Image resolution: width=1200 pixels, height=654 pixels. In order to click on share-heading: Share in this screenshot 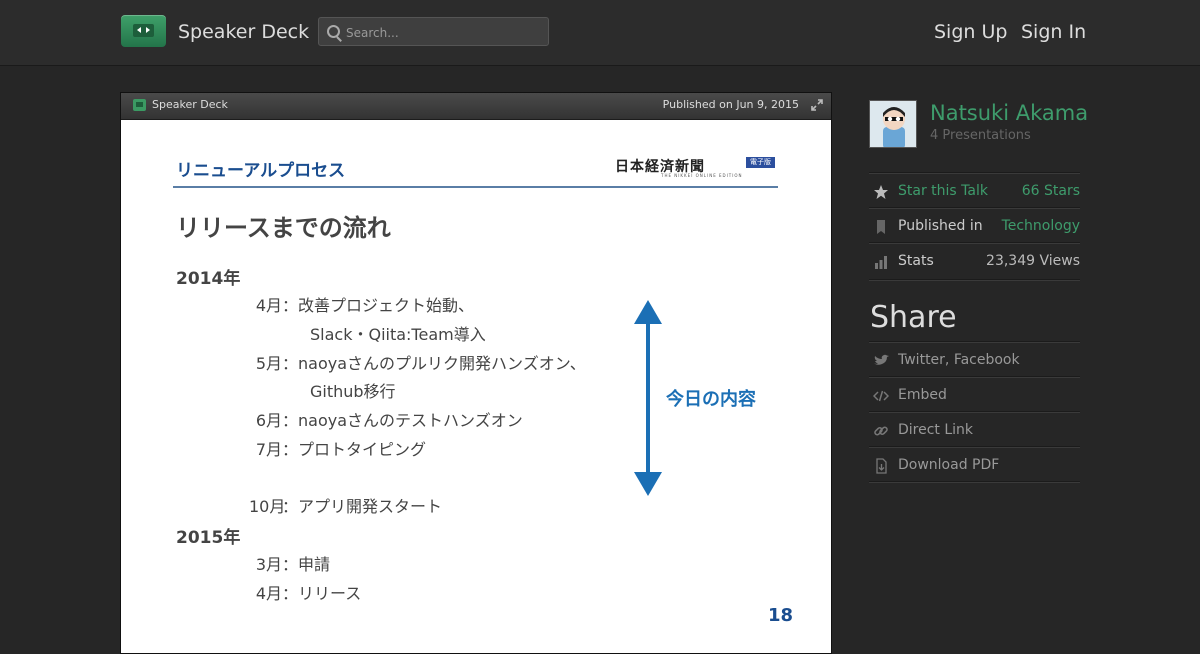, I will do `click(913, 317)`.